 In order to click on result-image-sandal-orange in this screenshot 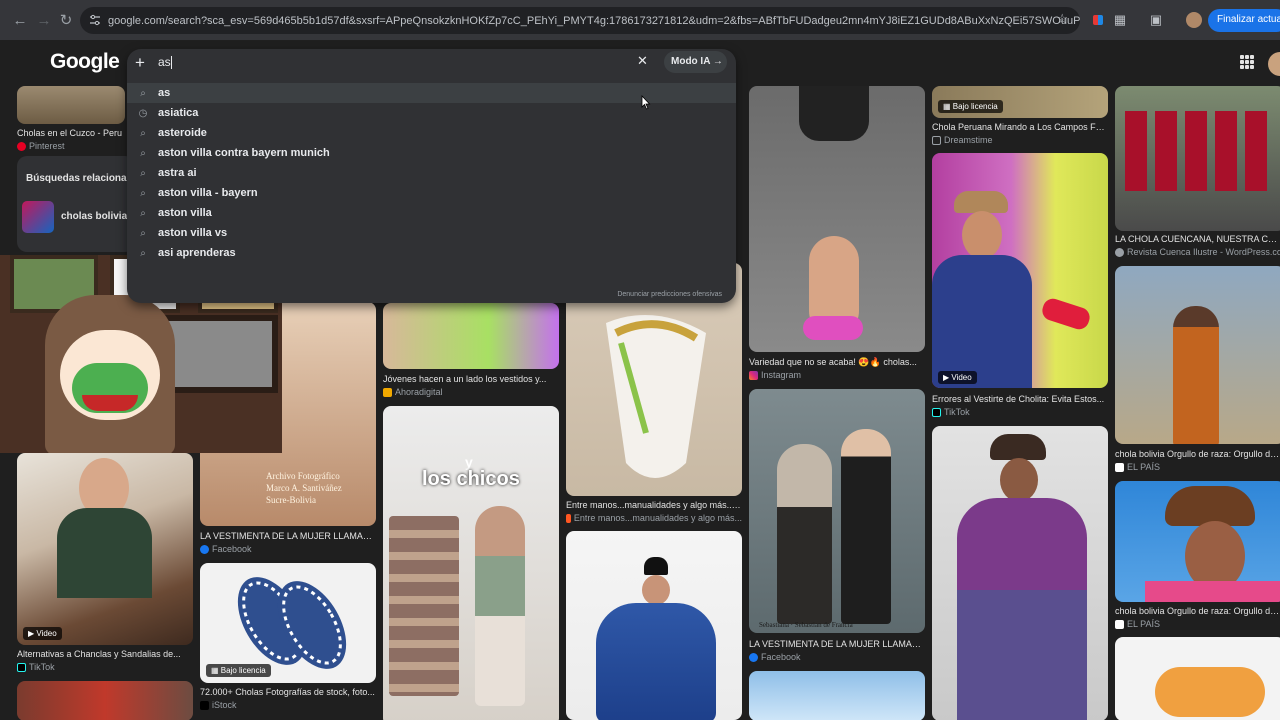, I will do `click(1197, 678)`.